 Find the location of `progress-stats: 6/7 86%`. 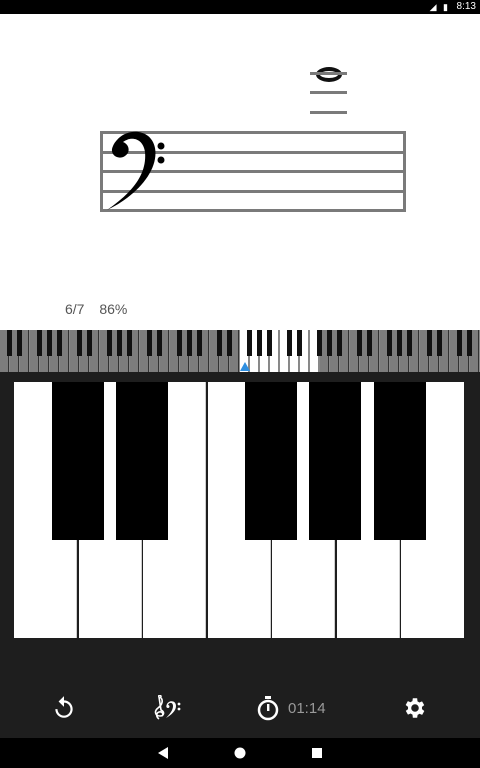

progress-stats: 6/7 86% is located at coordinates (101, 309).